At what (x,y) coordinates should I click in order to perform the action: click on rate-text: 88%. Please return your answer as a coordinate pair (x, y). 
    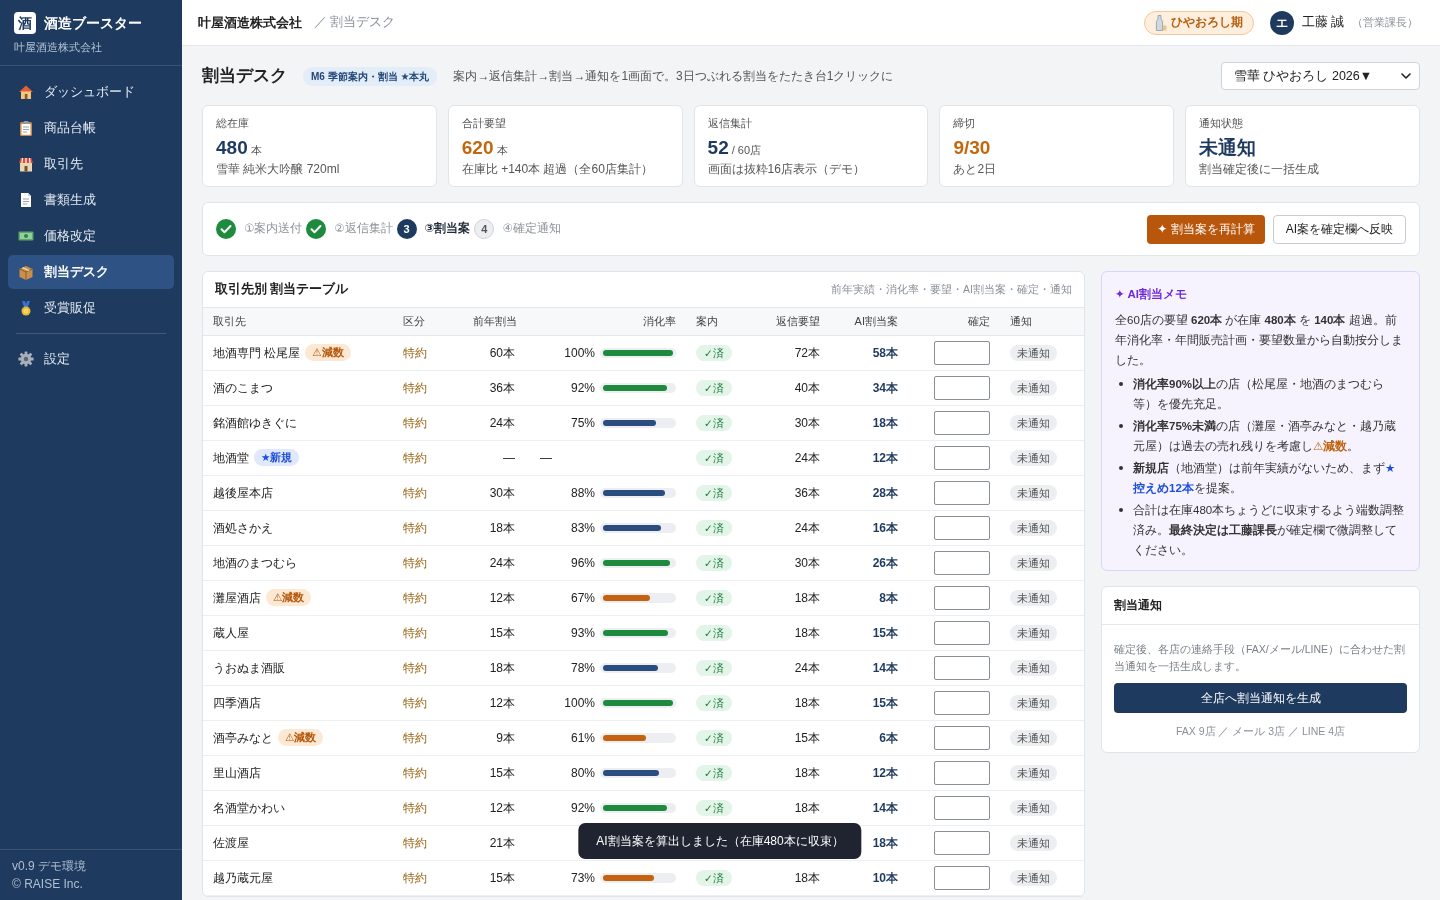
    Looking at the image, I should click on (582, 493).